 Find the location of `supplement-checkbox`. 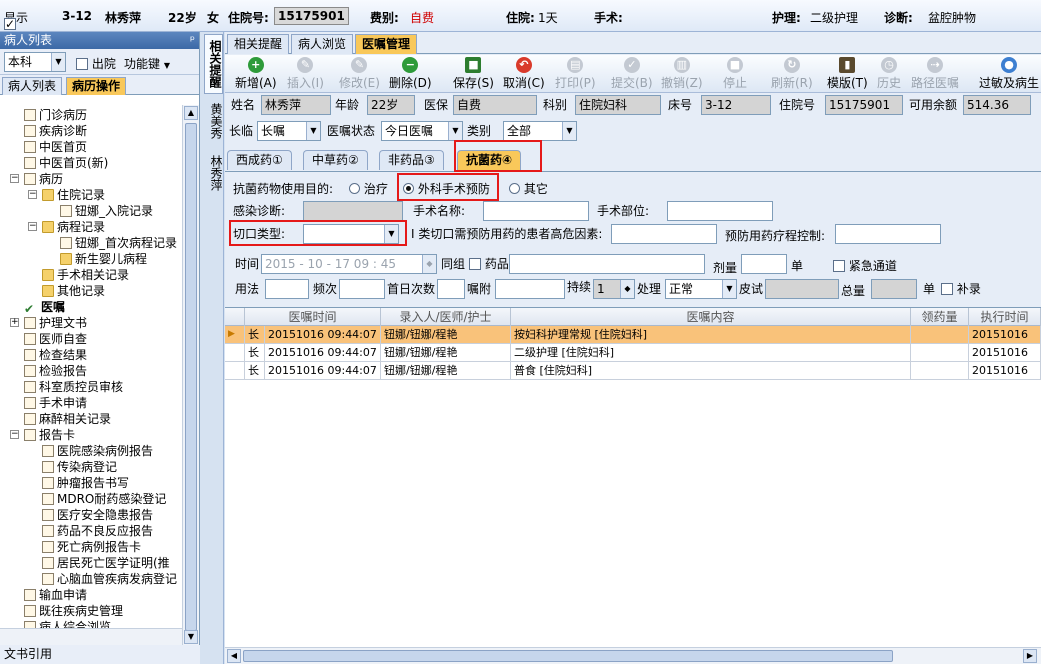

supplement-checkbox is located at coordinates (947, 289).